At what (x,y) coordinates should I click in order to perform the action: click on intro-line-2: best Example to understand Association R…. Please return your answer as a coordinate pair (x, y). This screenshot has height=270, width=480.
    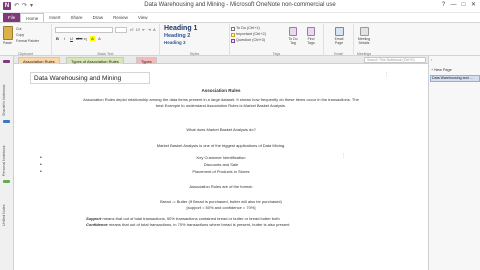
    Looking at the image, I should click on (221, 105).